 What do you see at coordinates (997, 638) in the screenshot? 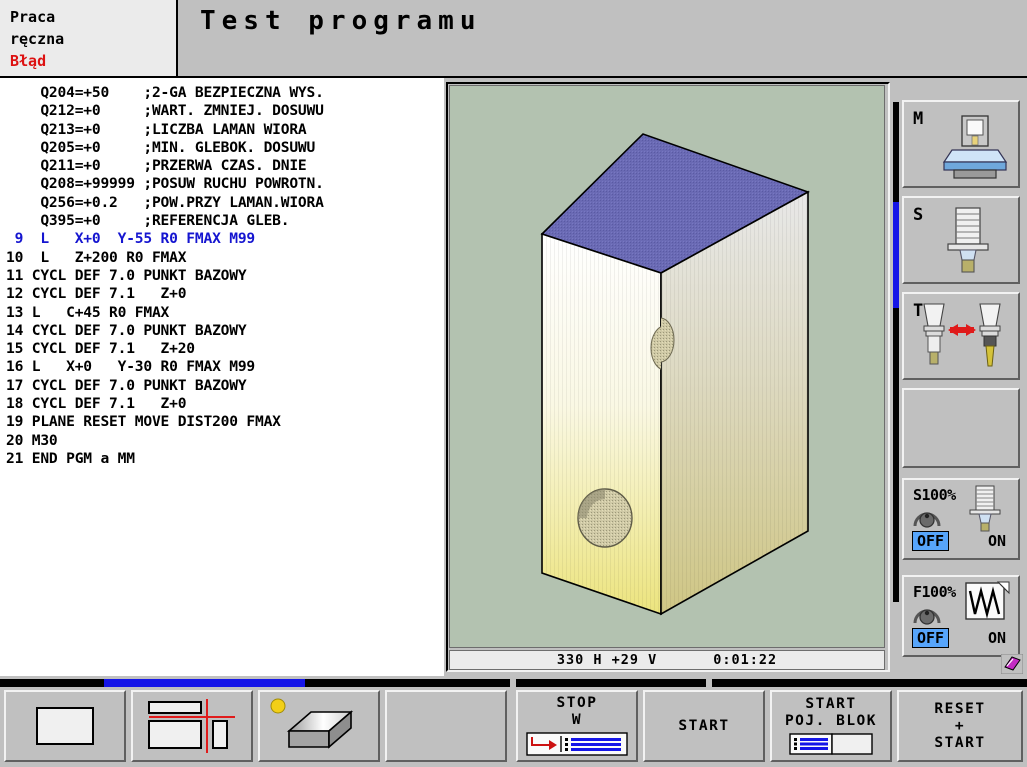
I see `feed-override-on-button: ON` at bounding box center [997, 638].